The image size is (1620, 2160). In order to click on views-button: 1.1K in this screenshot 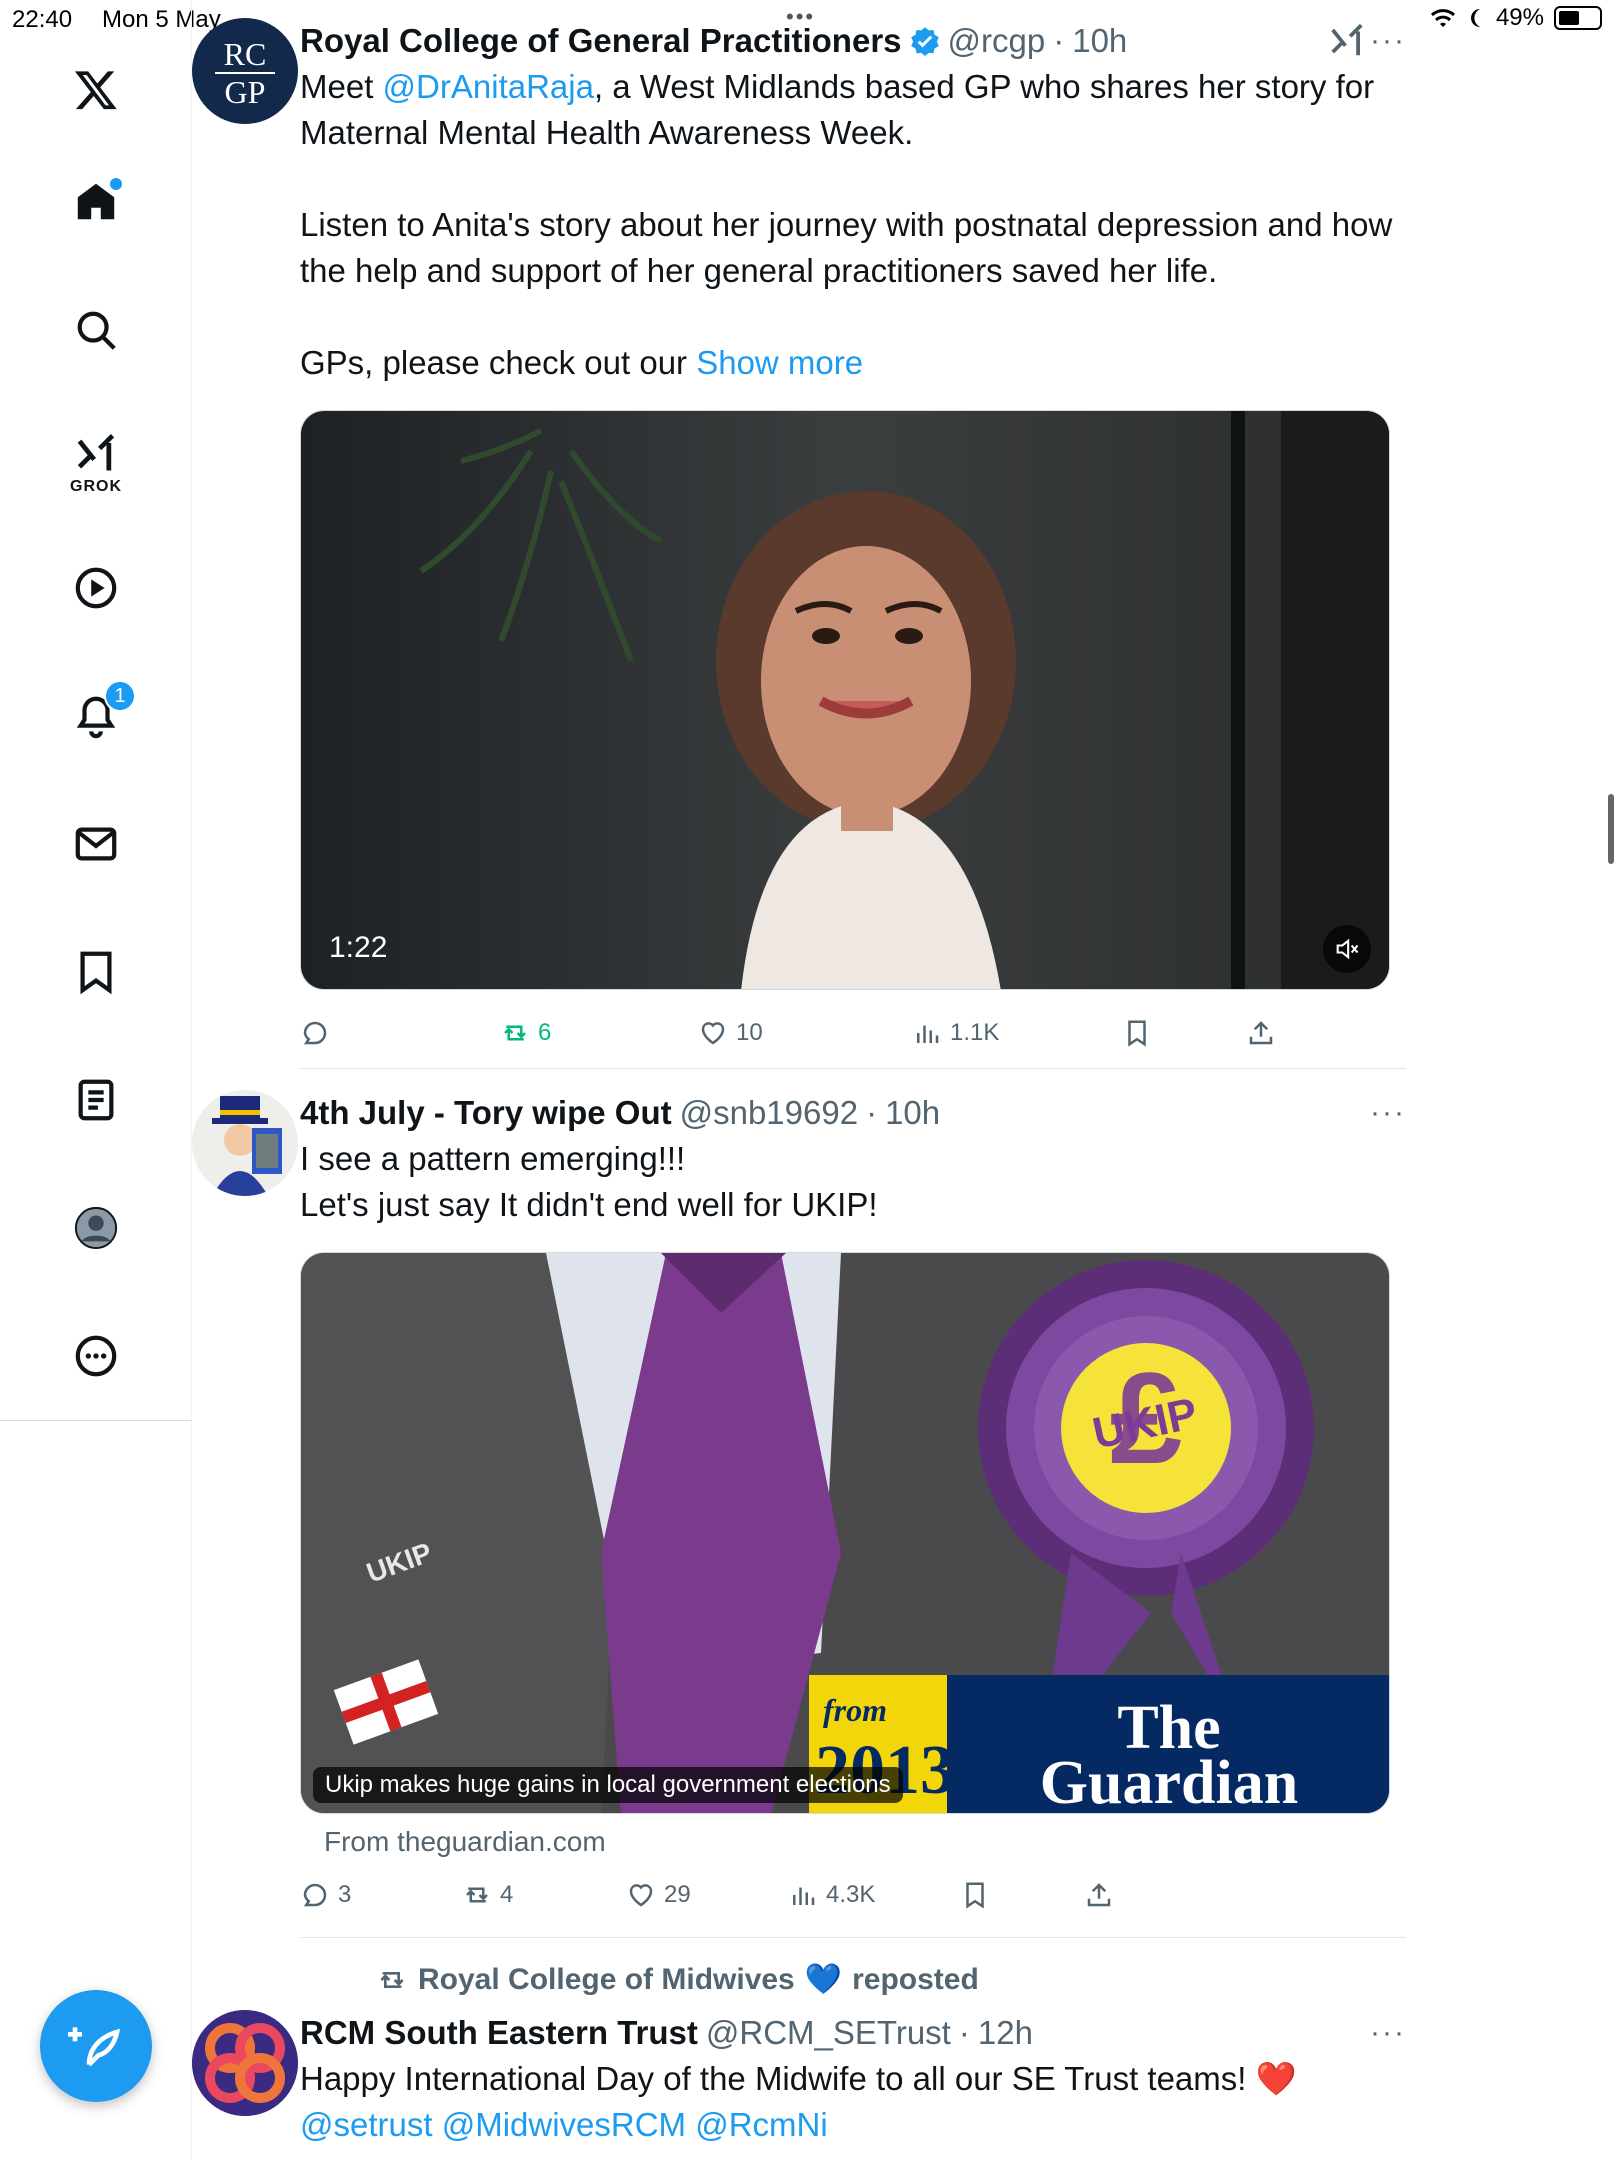, I will do `click(955, 1033)`.